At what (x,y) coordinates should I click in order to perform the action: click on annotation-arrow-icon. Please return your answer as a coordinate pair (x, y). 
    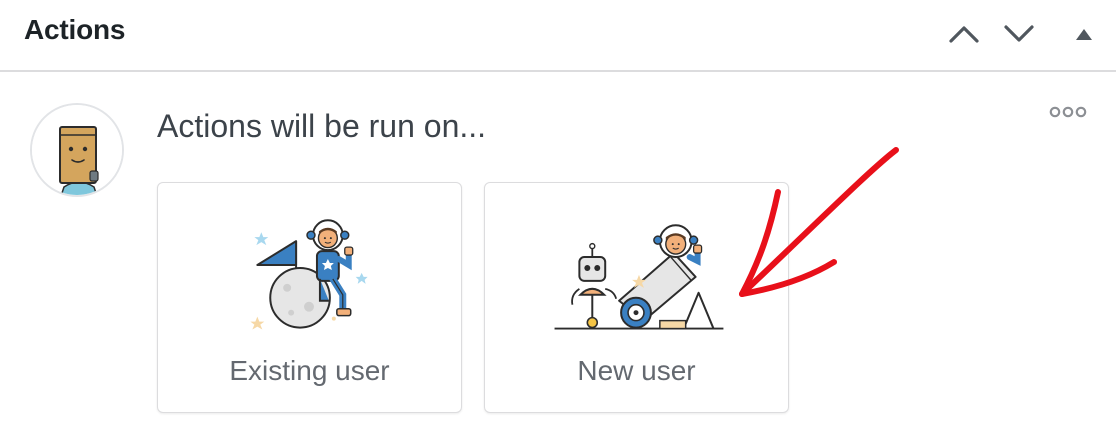
    Looking at the image, I should click on (819, 222).